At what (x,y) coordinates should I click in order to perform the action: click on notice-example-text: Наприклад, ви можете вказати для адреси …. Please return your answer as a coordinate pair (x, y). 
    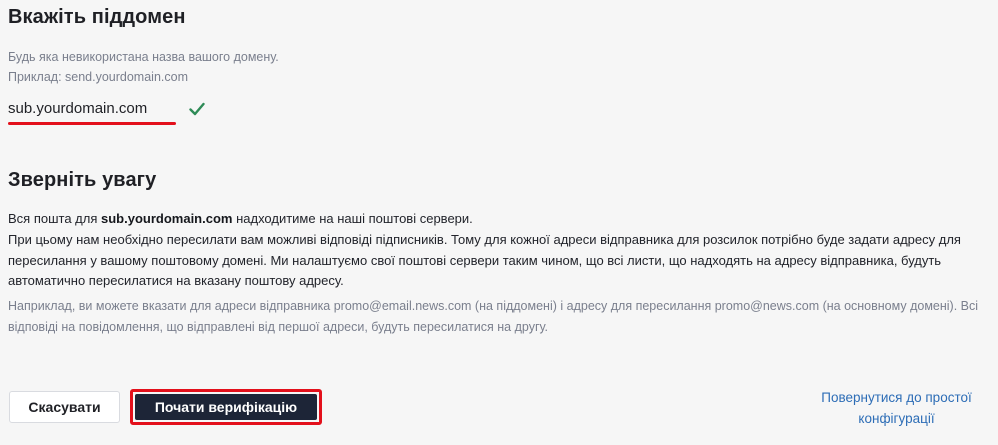
    Looking at the image, I should click on (493, 316).